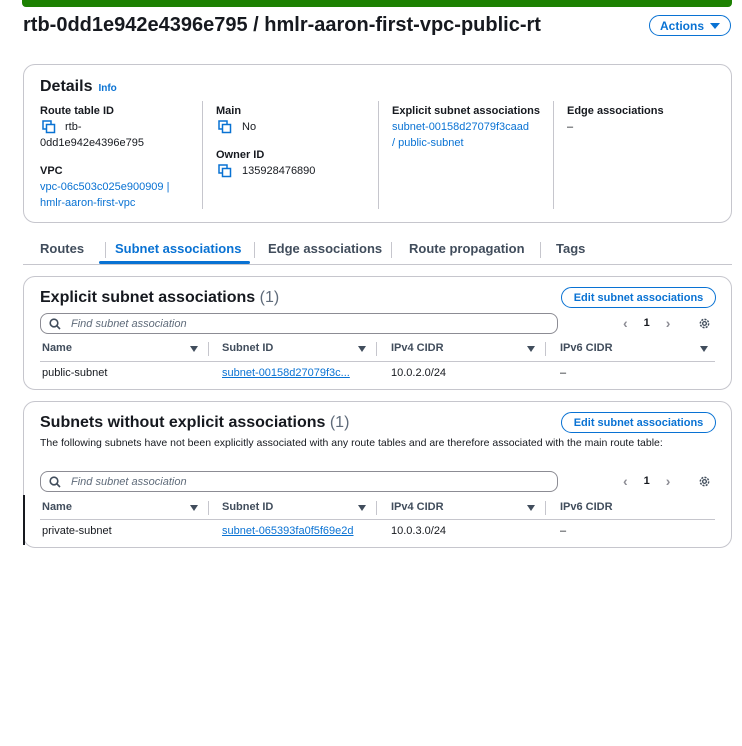 Image resolution: width=742 pixels, height=746 pixels. What do you see at coordinates (377, 3) in the screenshot?
I see `flash-banner` at bounding box center [377, 3].